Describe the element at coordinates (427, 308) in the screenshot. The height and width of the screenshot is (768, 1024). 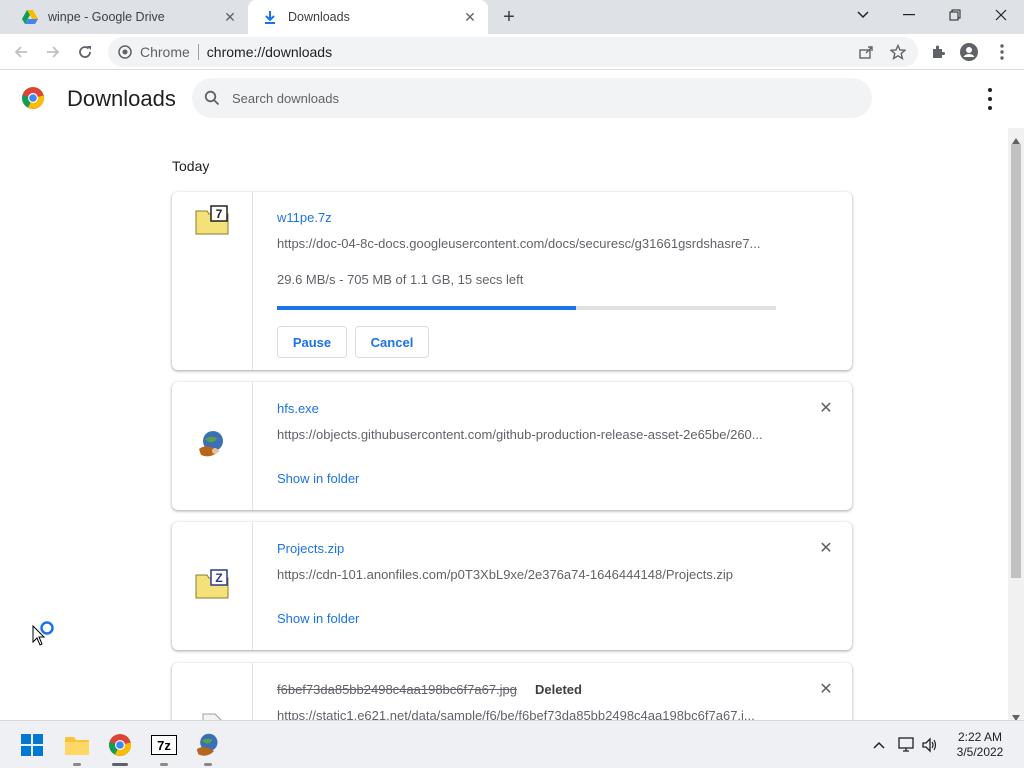
I see `progress-fill` at that location.